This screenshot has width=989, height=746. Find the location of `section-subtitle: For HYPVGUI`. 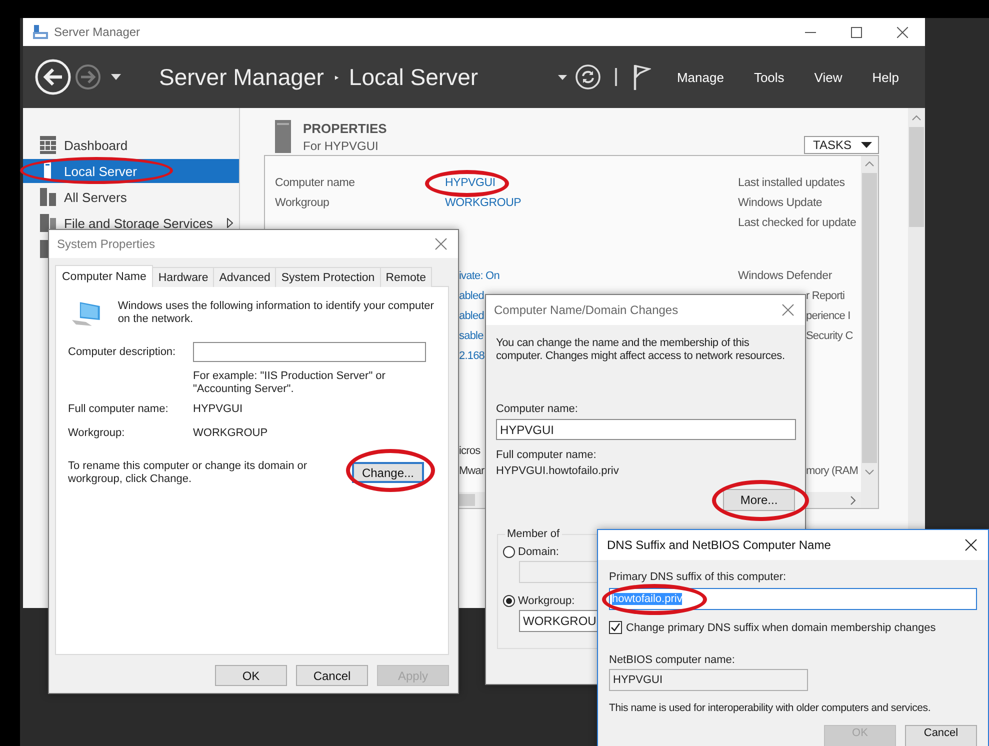

section-subtitle: For HYPVGUI is located at coordinates (341, 146).